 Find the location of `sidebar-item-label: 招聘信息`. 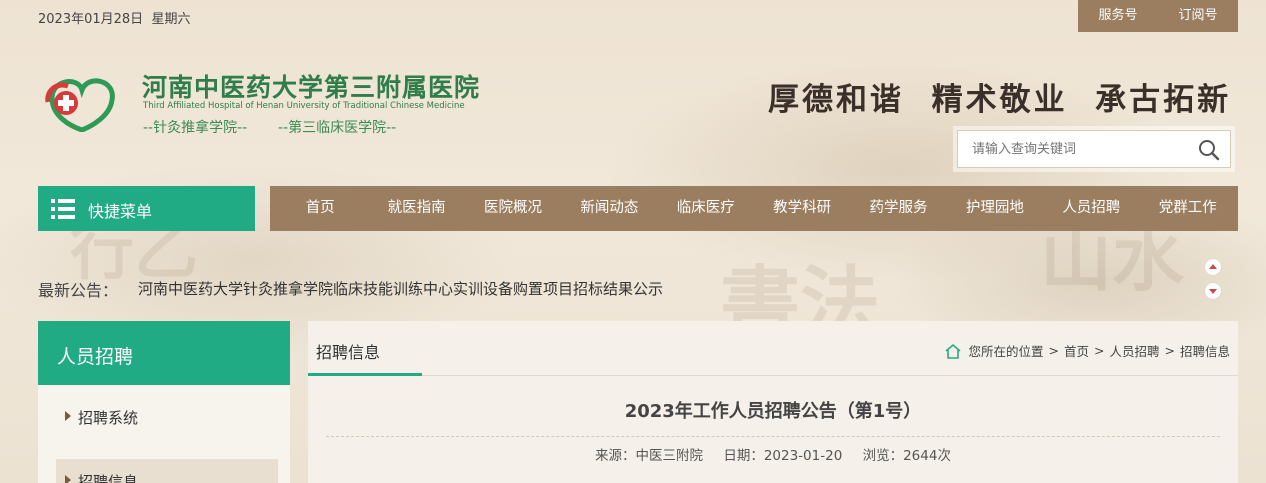

sidebar-item-label: 招聘信息 is located at coordinates (108, 478).